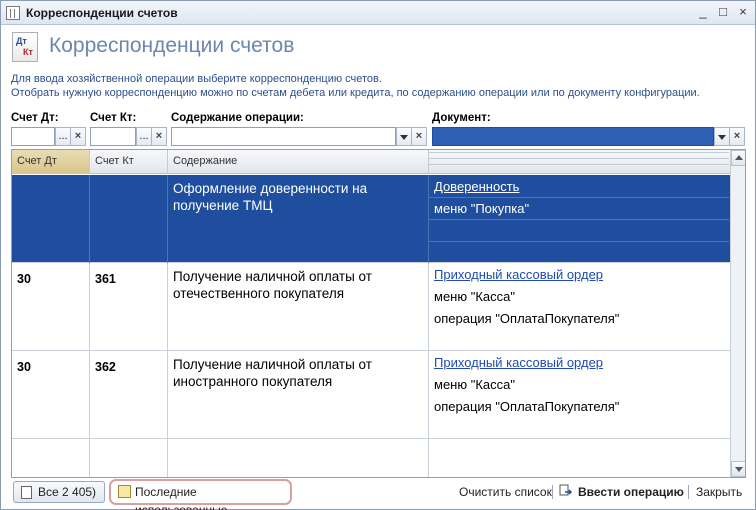 The image size is (756, 510). Describe the element at coordinates (129, 219) in the screenshot. I see `cell-credit` at that location.